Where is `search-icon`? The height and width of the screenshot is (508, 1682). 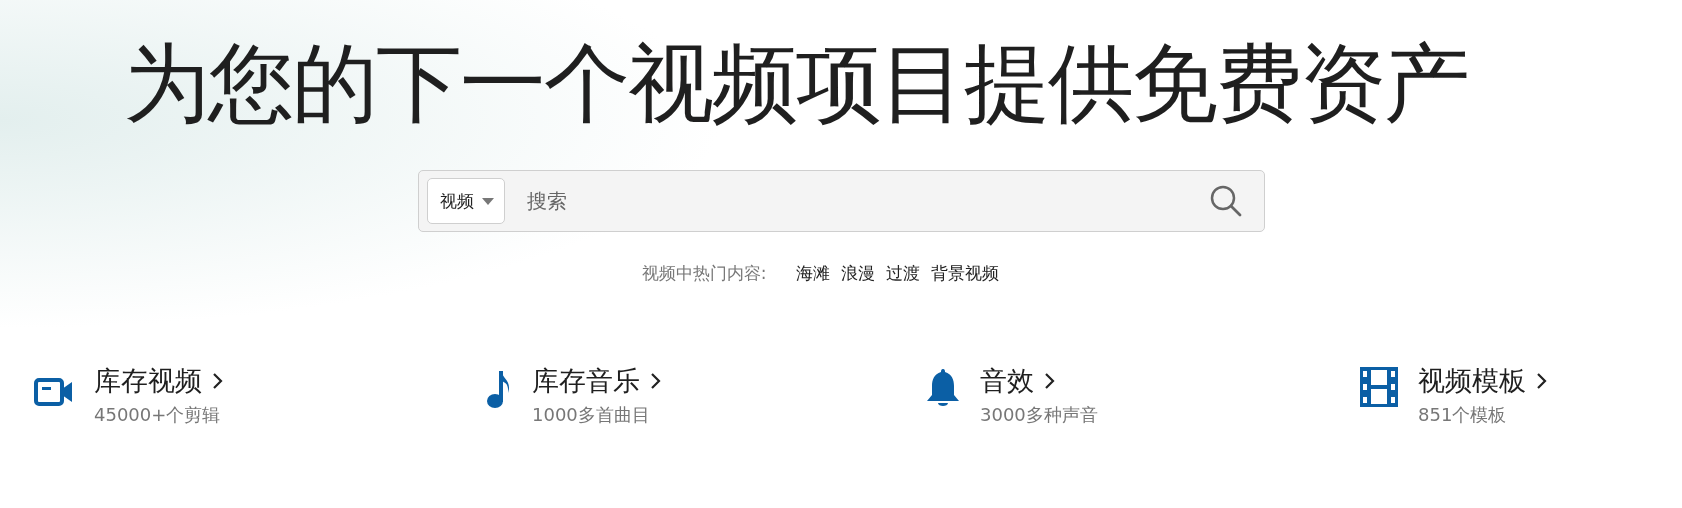 search-icon is located at coordinates (1225, 201).